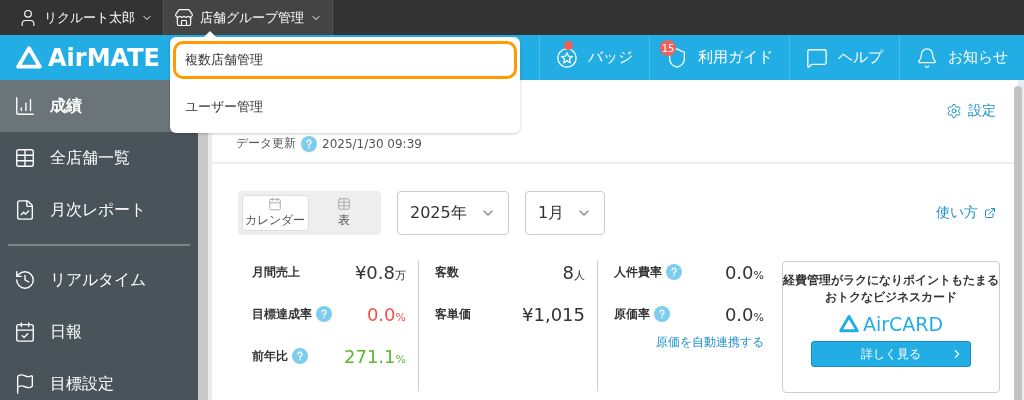  What do you see at coordinates (380, 272) in the screenshot?
I see `metric-value: ¥0.8万` at bounding box center [380, 272].